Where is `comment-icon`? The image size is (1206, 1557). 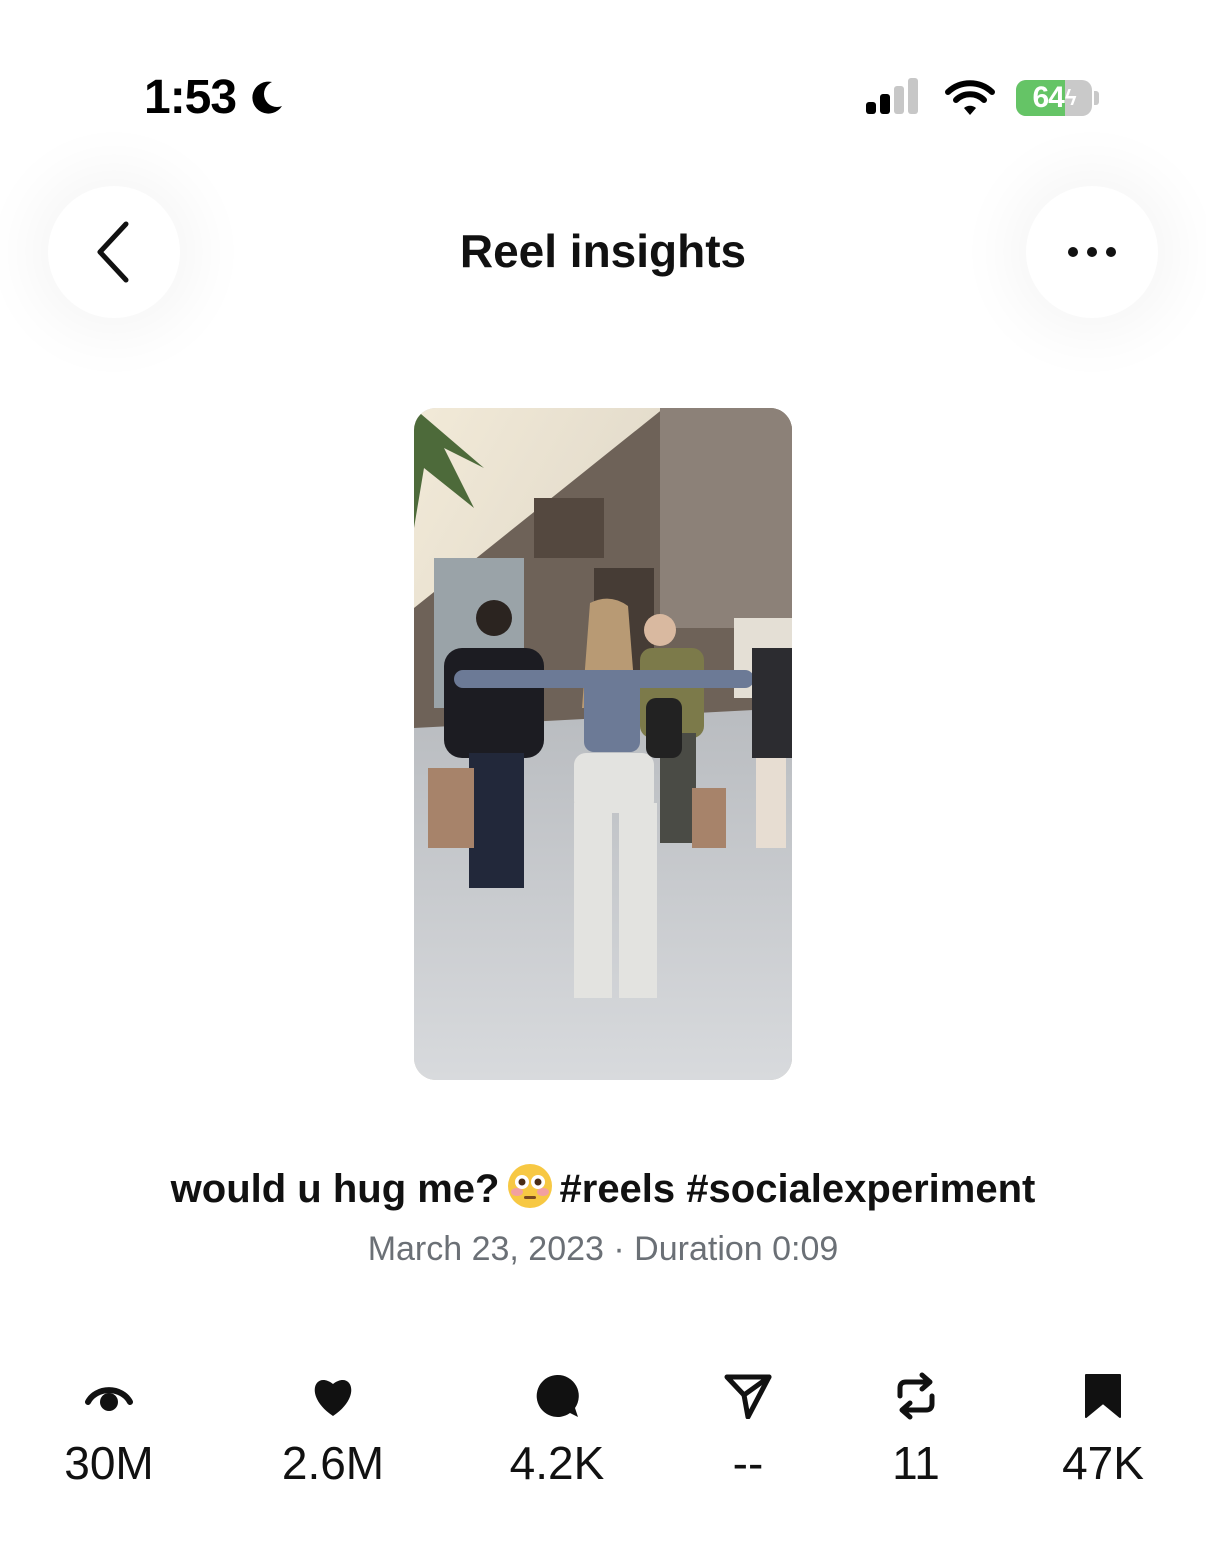 comment-icon is located at coordinates (557, 1395).